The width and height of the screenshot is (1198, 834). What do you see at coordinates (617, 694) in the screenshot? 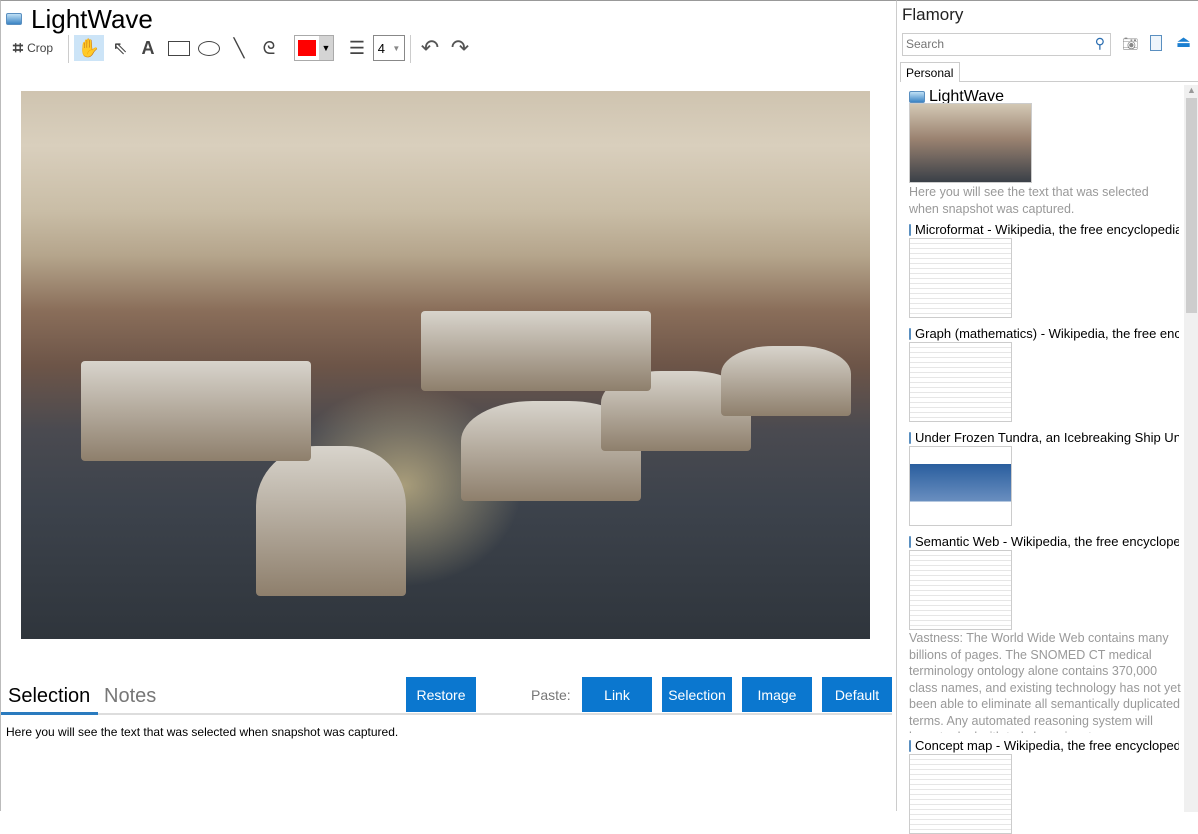
I see `paste-link-button: Link` at bounding box center [617, 694].